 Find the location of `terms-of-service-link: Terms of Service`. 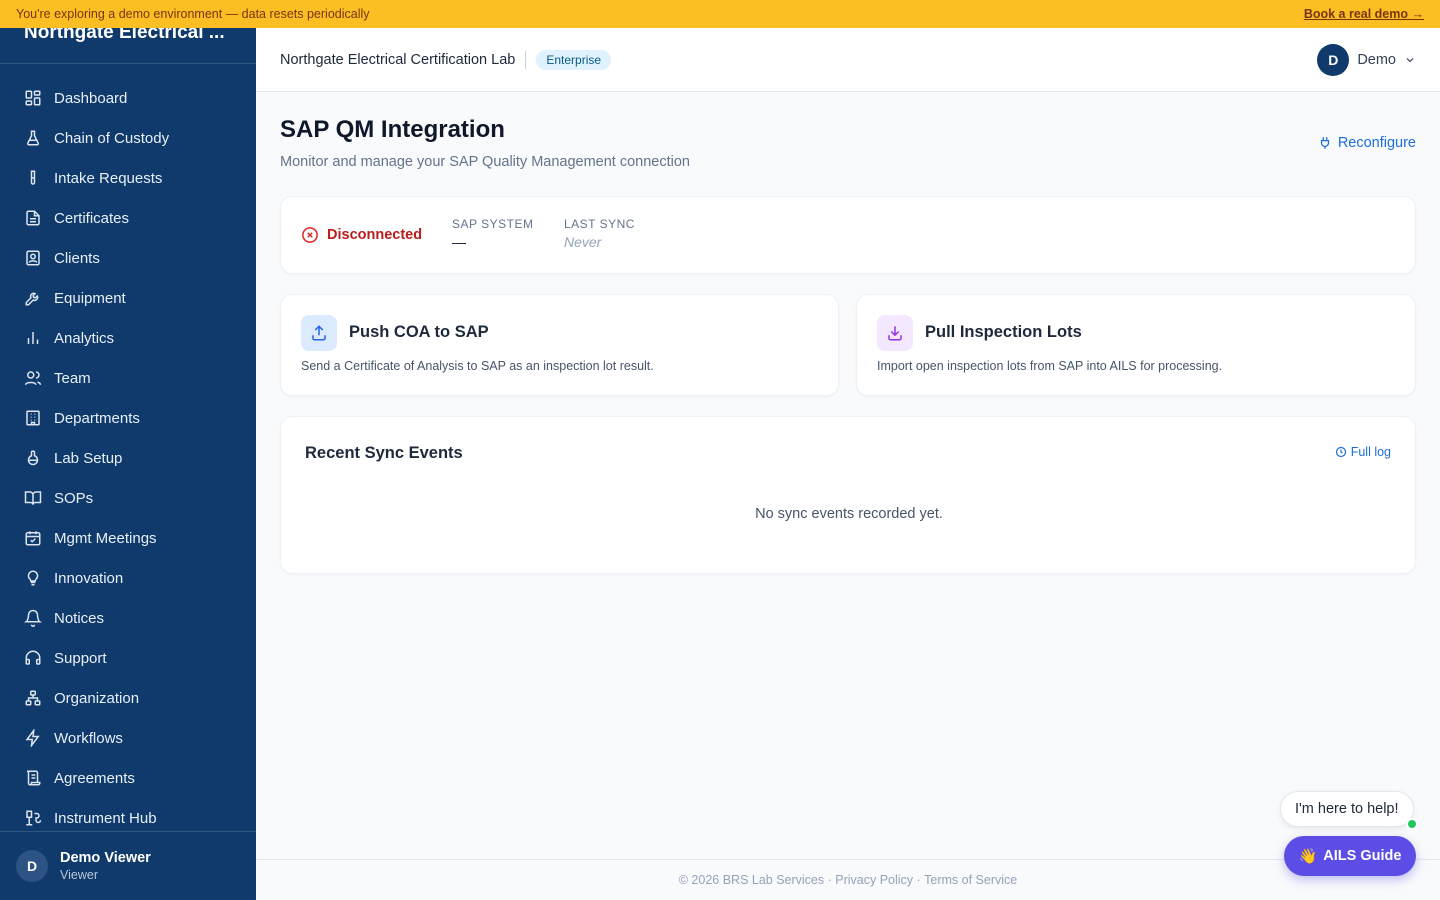

terms-of-service-link: Terms of Service is located at coordinates (970, 880).